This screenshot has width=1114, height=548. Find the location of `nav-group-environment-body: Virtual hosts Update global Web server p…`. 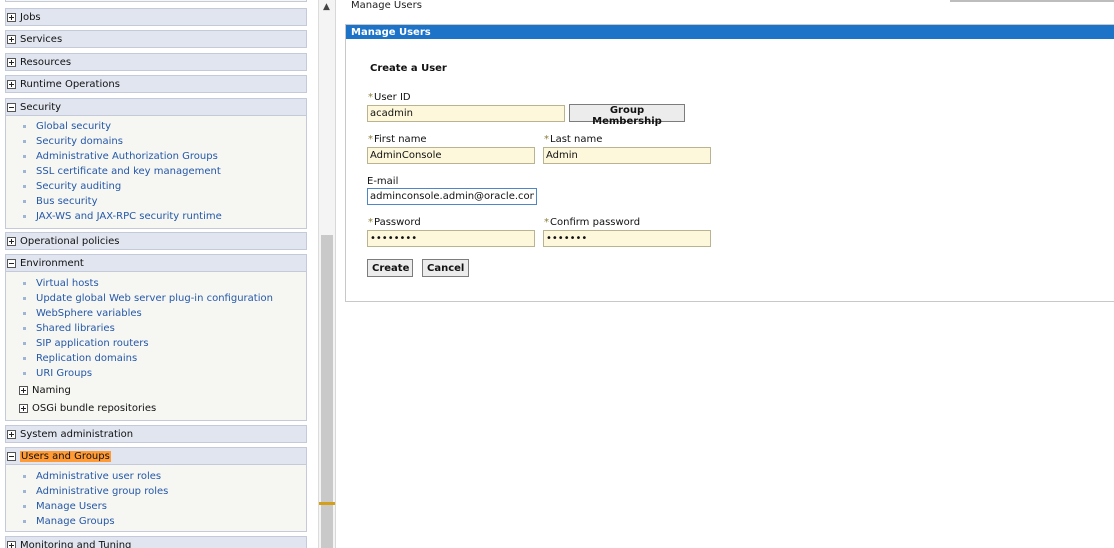

nav-group-environment-body: Virtual hosts Update global Web server p… is located at coordinates (156, 346).